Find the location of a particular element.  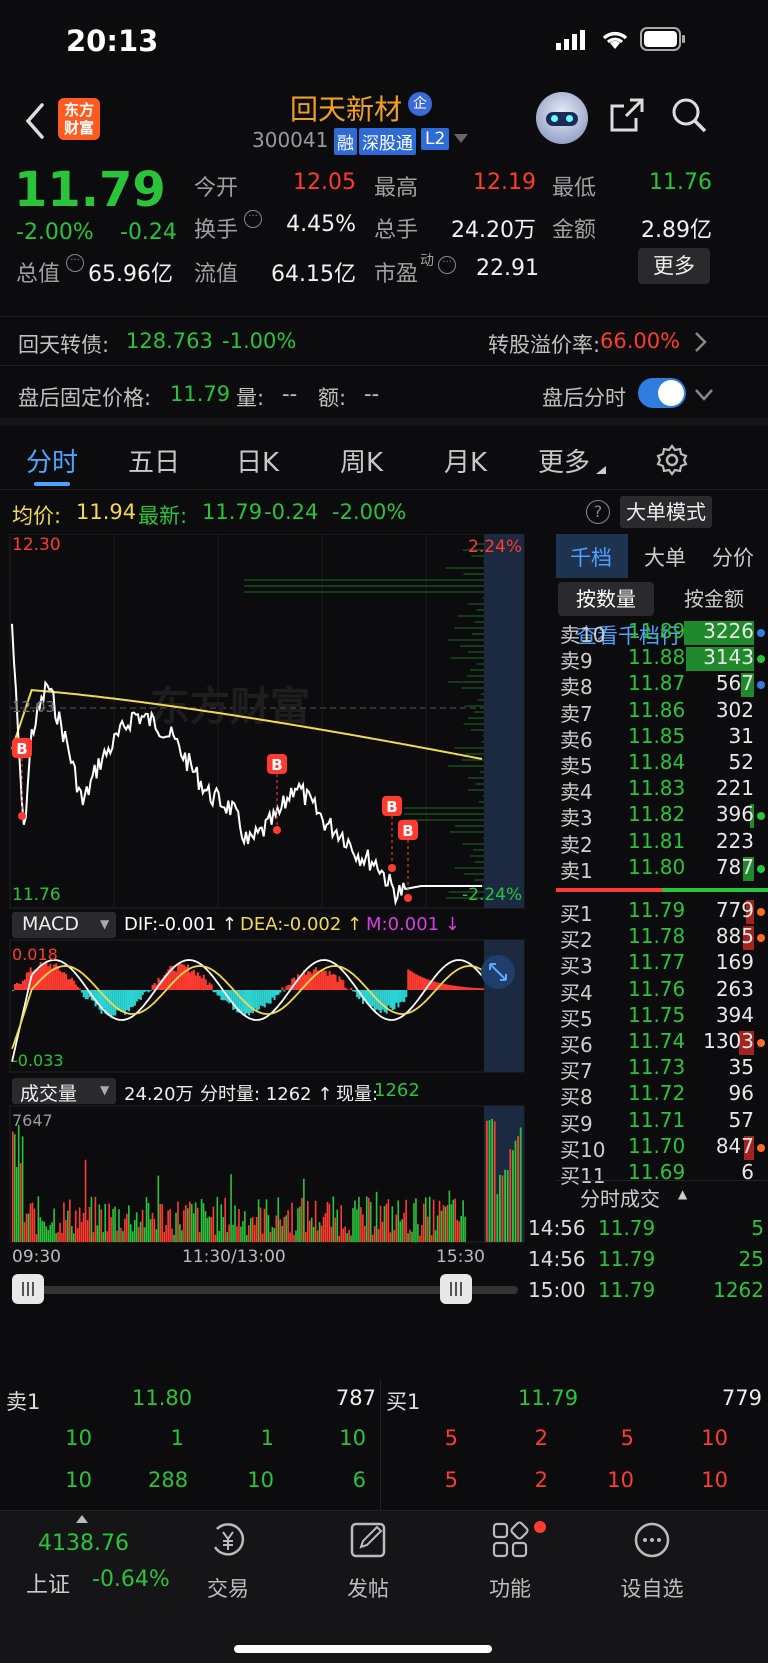

bid-row: 买4 11.76 263 is located at coordinates (662, 991).